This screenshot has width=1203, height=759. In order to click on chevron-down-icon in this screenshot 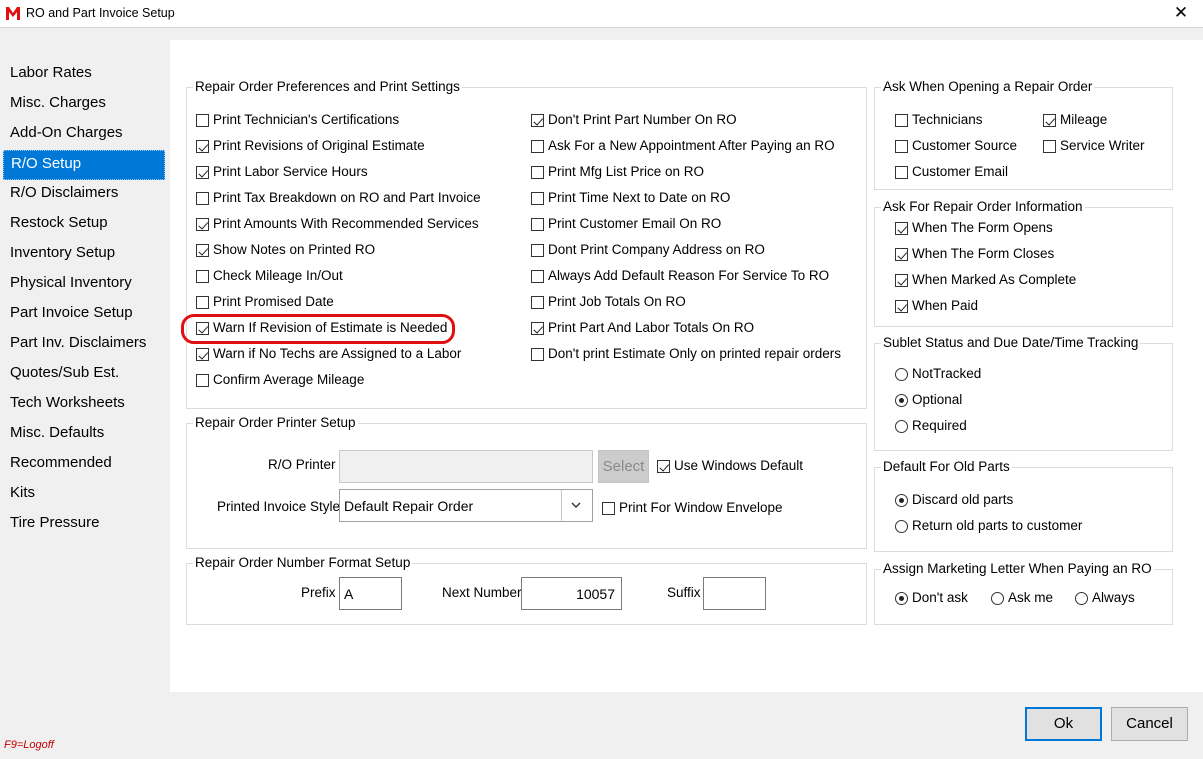, I will do `click(576, 505)`.